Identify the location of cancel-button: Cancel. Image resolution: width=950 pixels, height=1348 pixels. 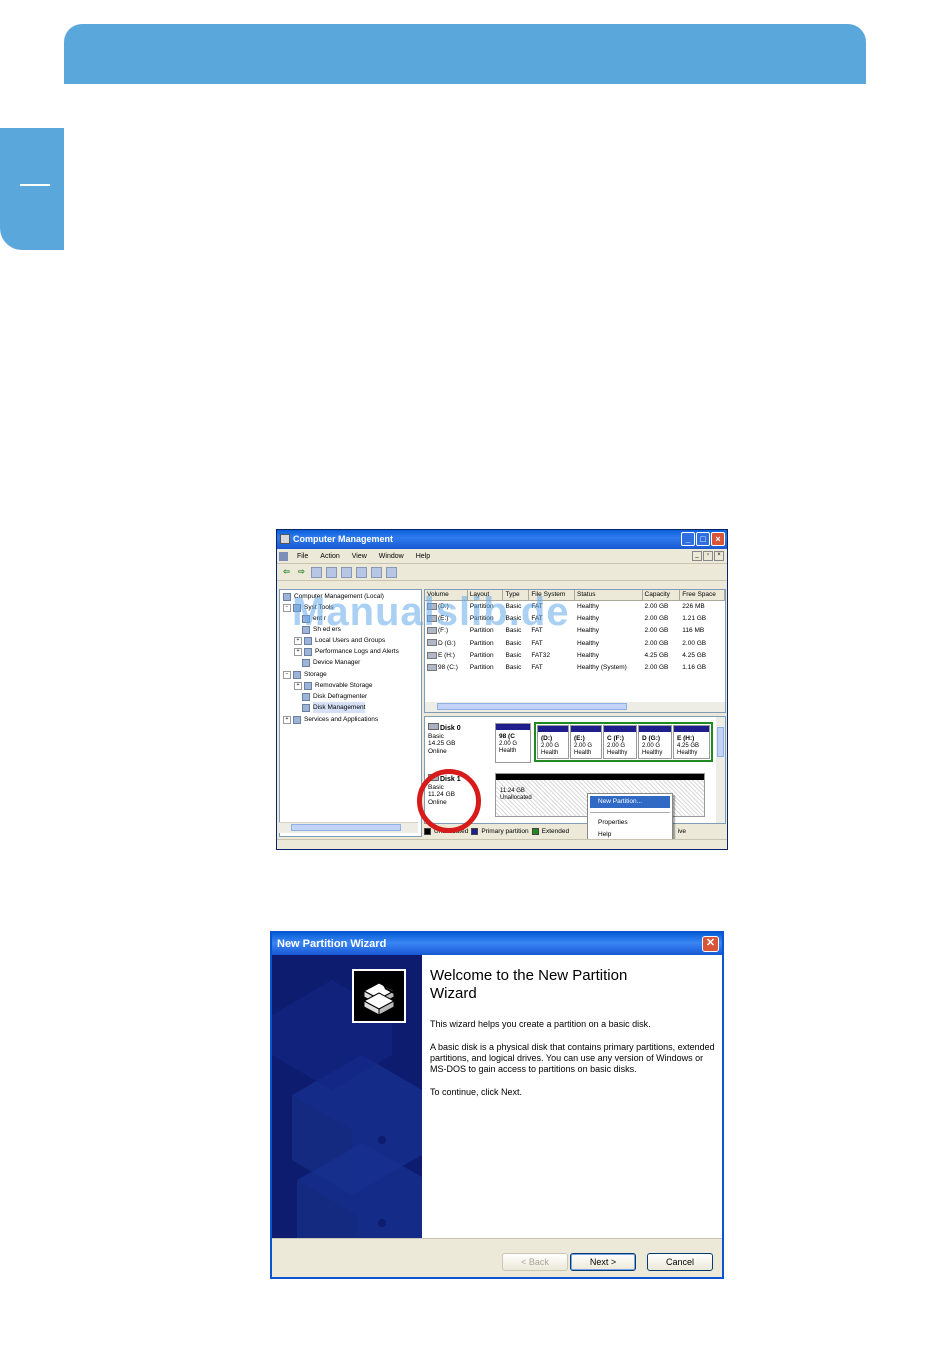
(680, 1262).